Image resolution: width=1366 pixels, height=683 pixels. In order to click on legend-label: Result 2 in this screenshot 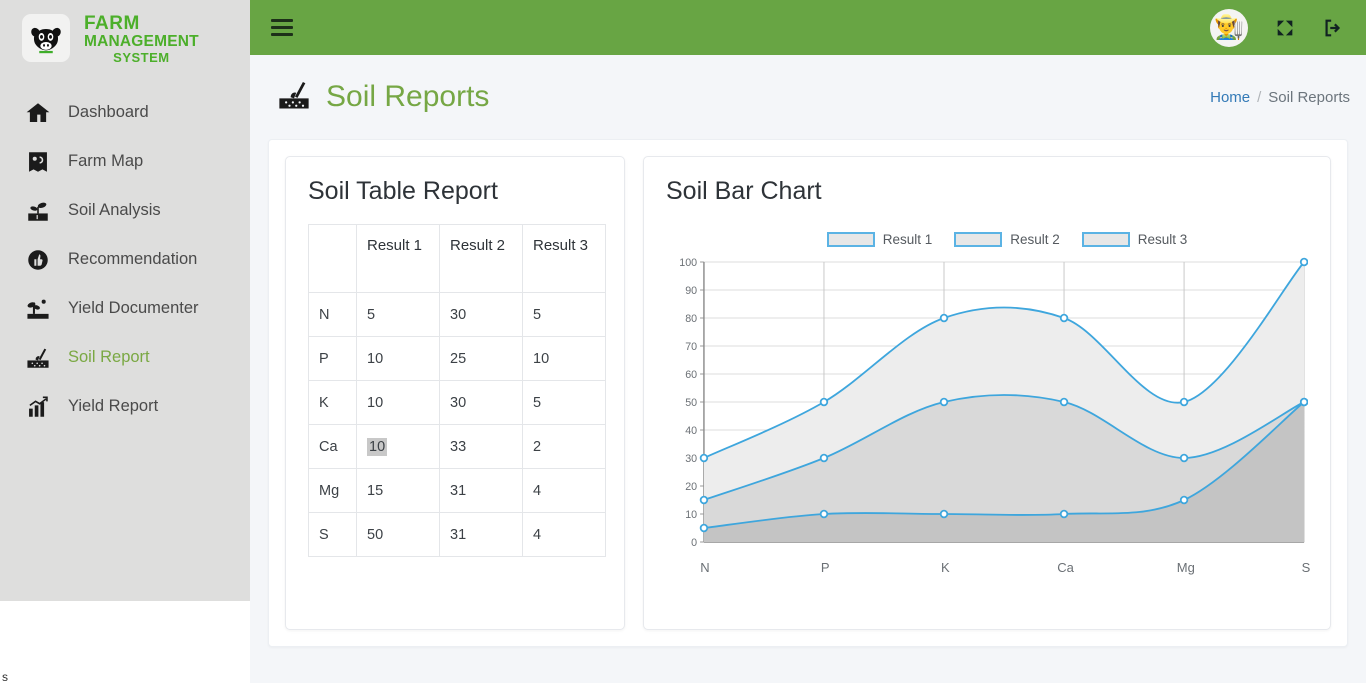, I will do `click(1035, 239)`.